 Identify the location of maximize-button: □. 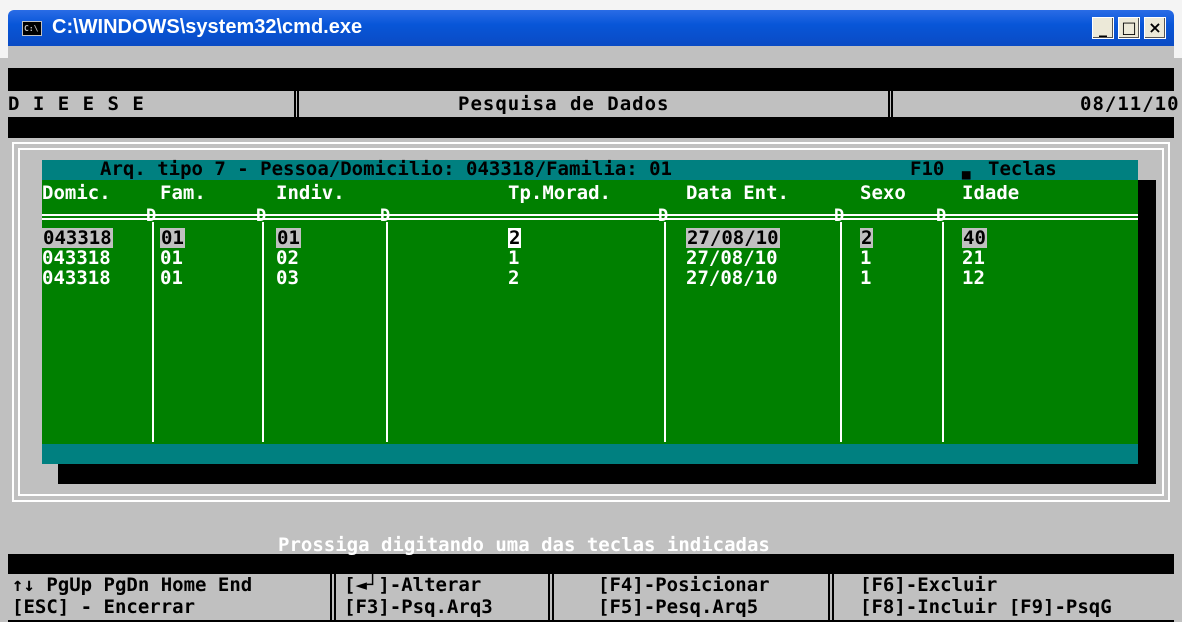
(1129, 28).